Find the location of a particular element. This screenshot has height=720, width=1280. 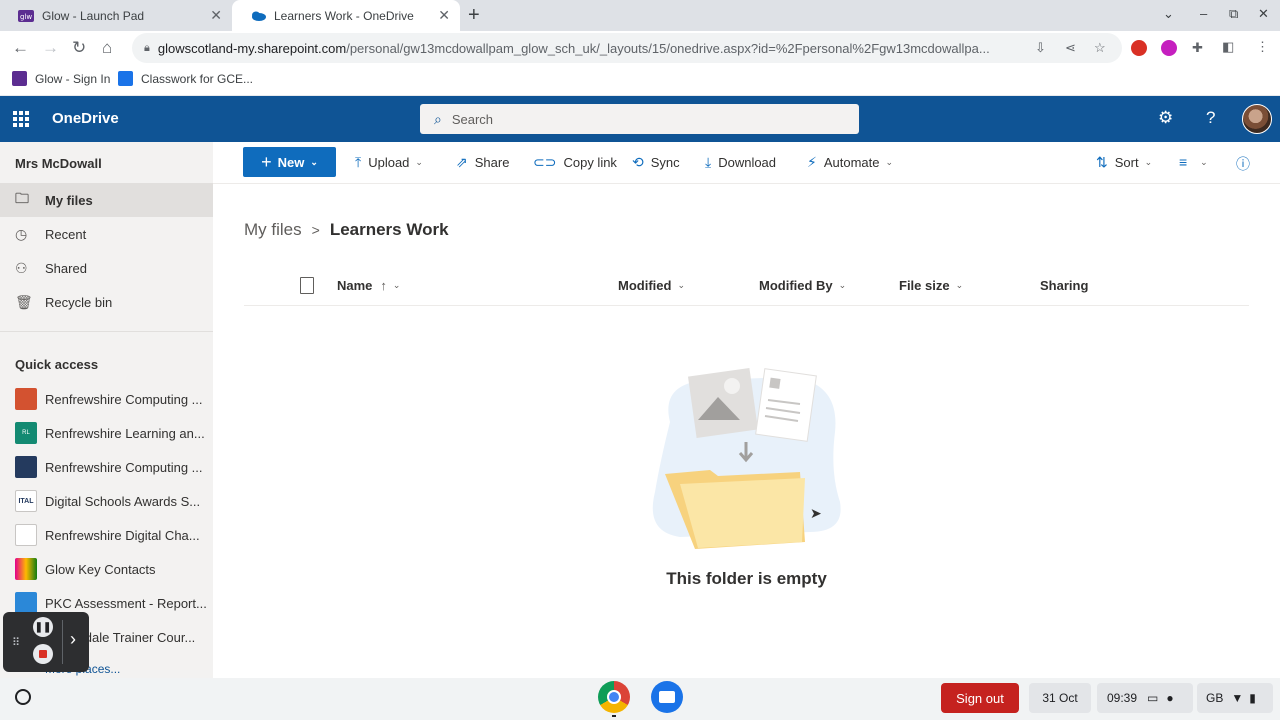

os-shelf: Sign out 31 Oct 09:39 ▭ ● GB ▼ ▮ is located at coordinates (640, 699).